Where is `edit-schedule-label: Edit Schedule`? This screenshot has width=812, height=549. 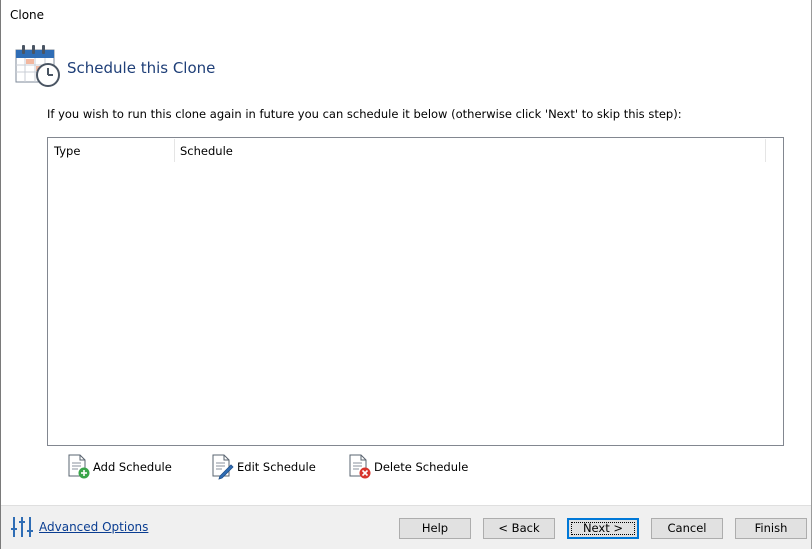 edit-schedule-label: Edit Schedule is located at coordinates (276, 467).